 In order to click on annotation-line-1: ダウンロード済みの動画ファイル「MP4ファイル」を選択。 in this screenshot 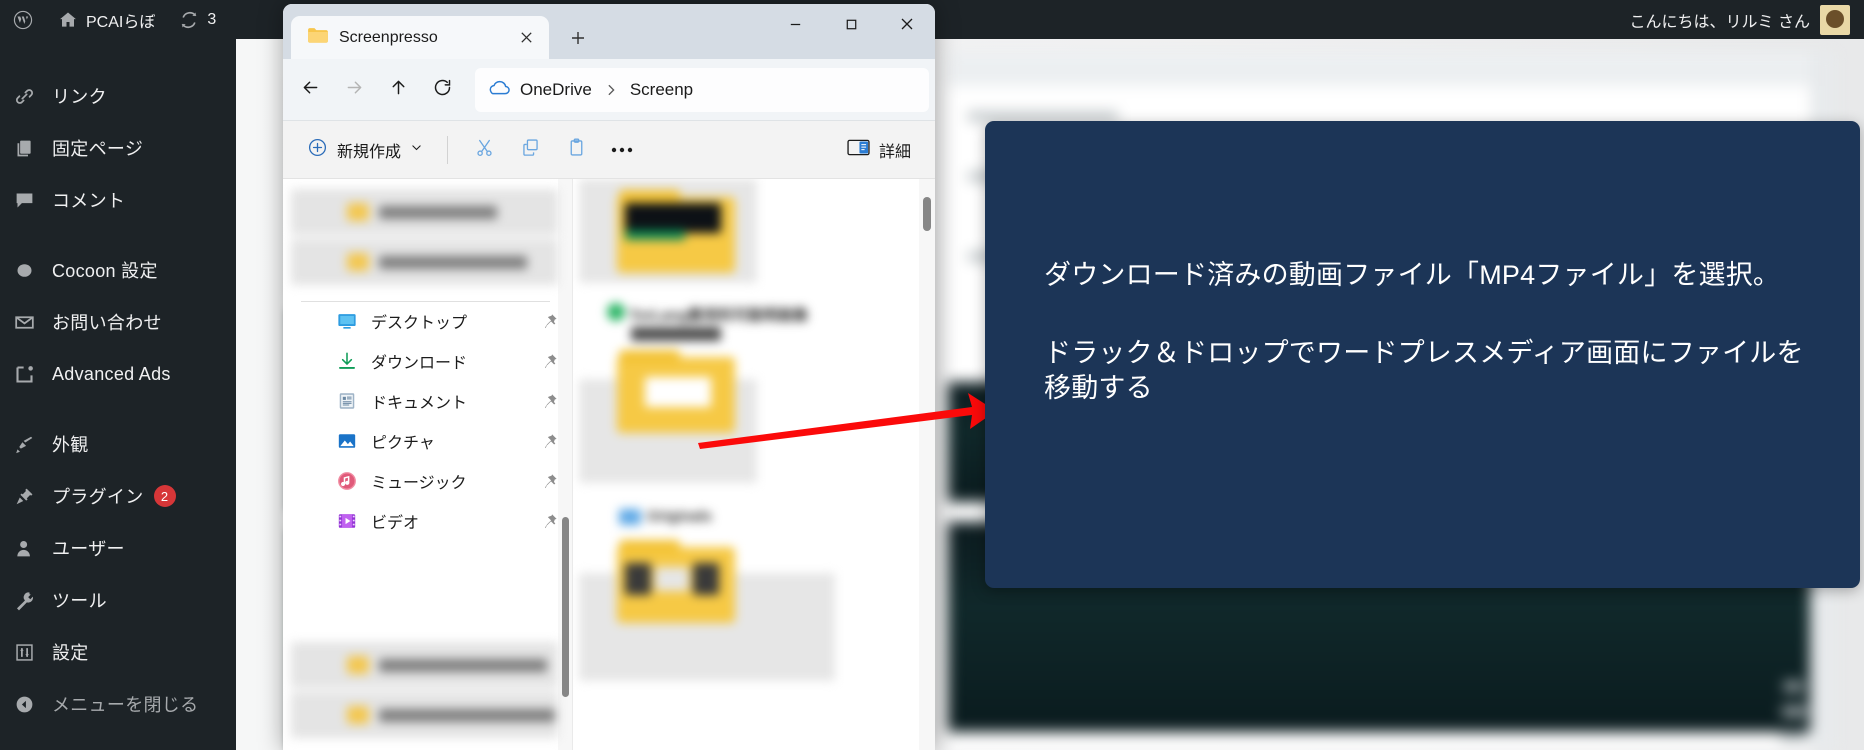, I will do `click(1412, 275)`.